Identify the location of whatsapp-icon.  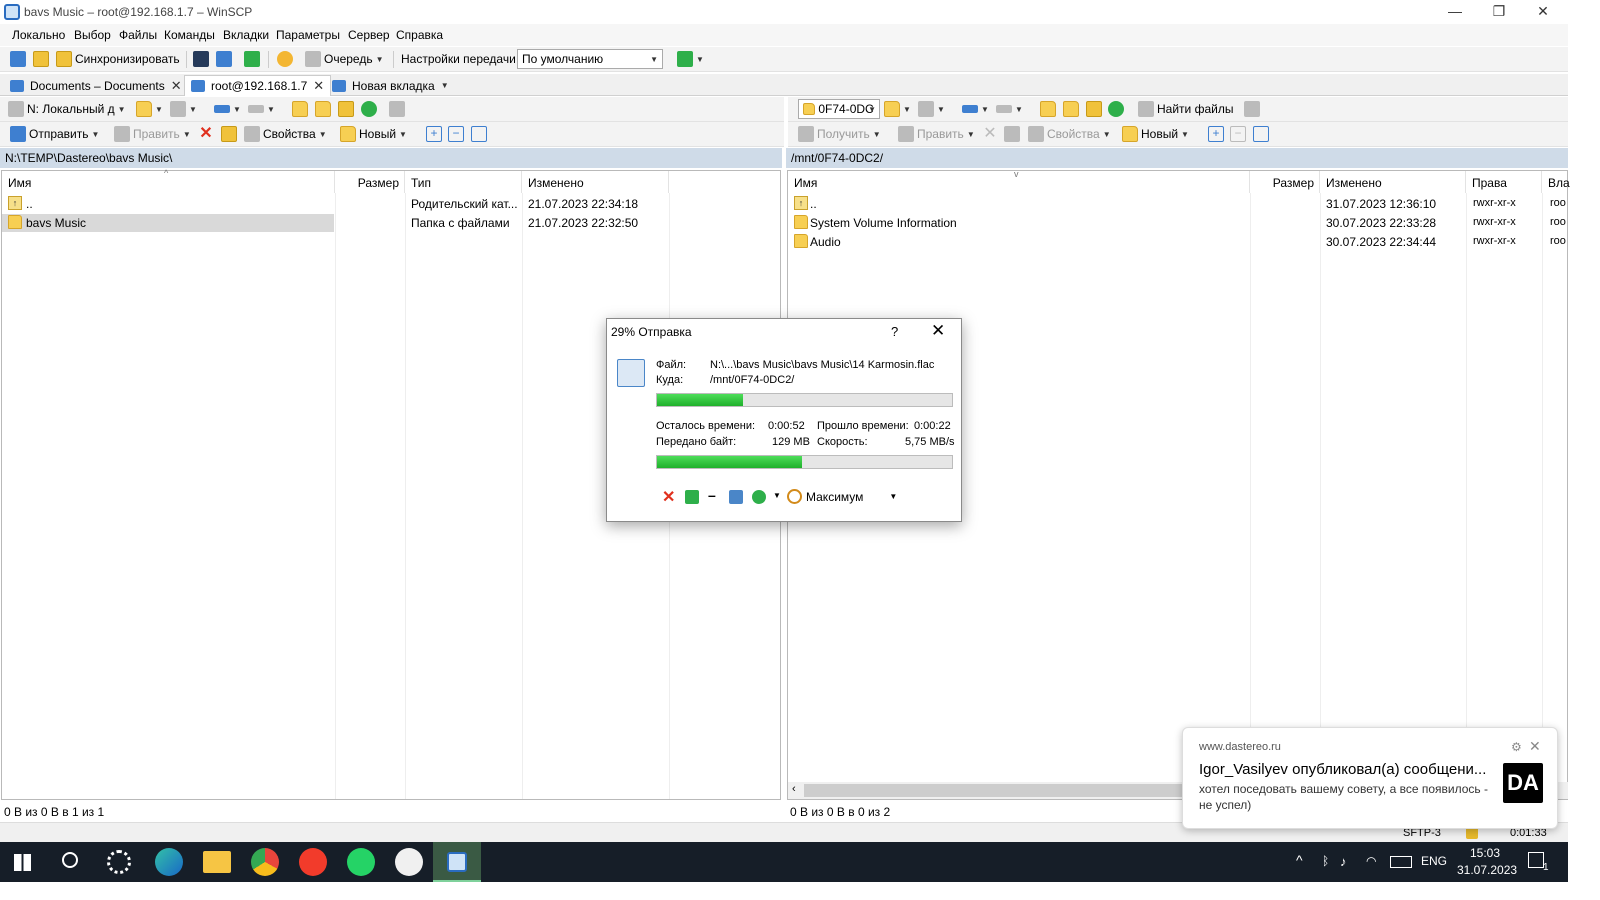
(361, 862).